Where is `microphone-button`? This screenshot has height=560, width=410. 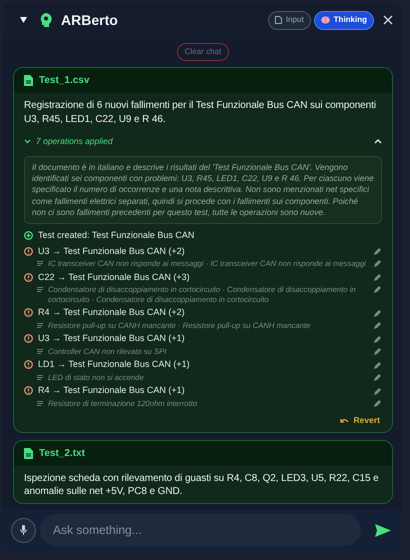
microphone-button is located at coordinates (23, 530).